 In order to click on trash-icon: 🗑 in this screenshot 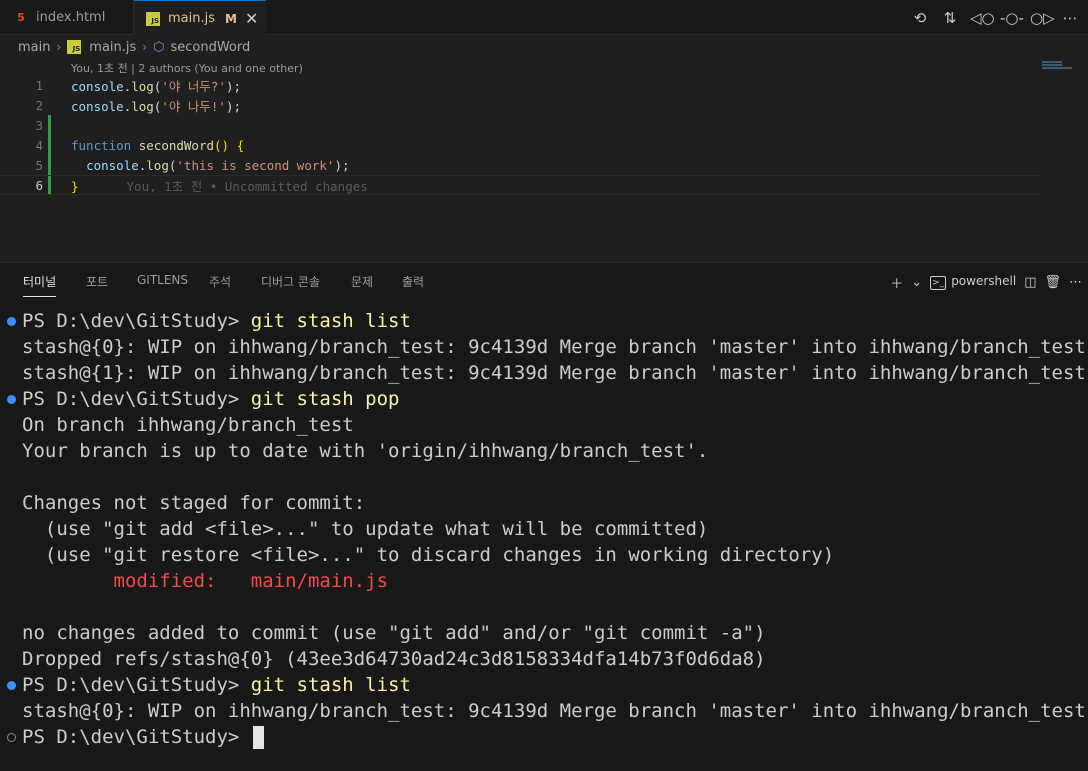, I will do `click(1052, 282)`.